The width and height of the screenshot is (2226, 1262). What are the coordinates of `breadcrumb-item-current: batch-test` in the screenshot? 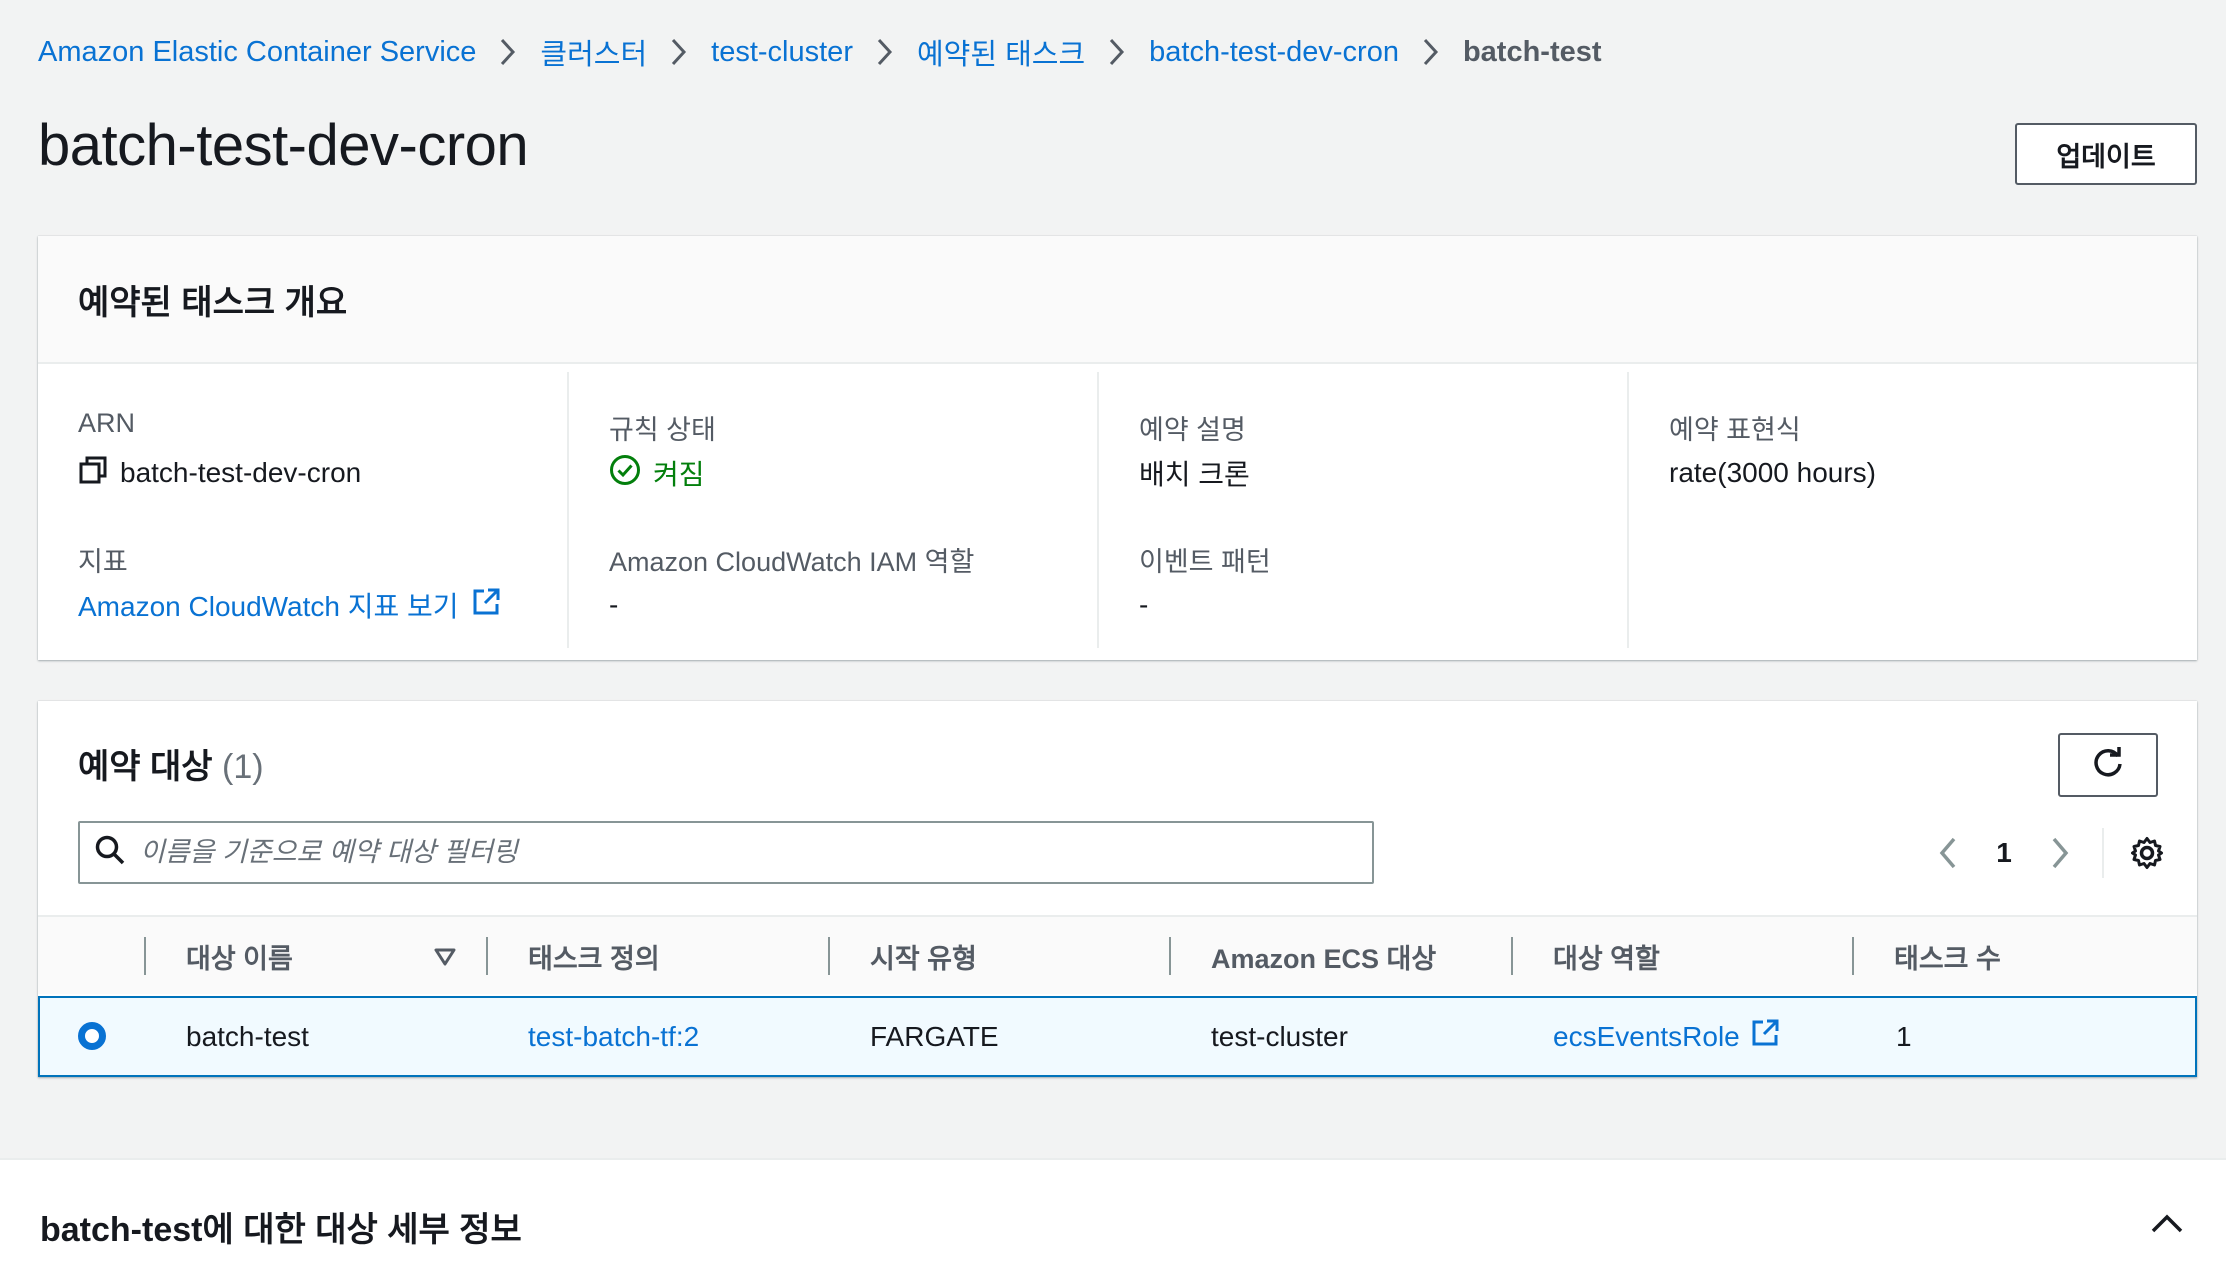 It's located at (1532, 51).